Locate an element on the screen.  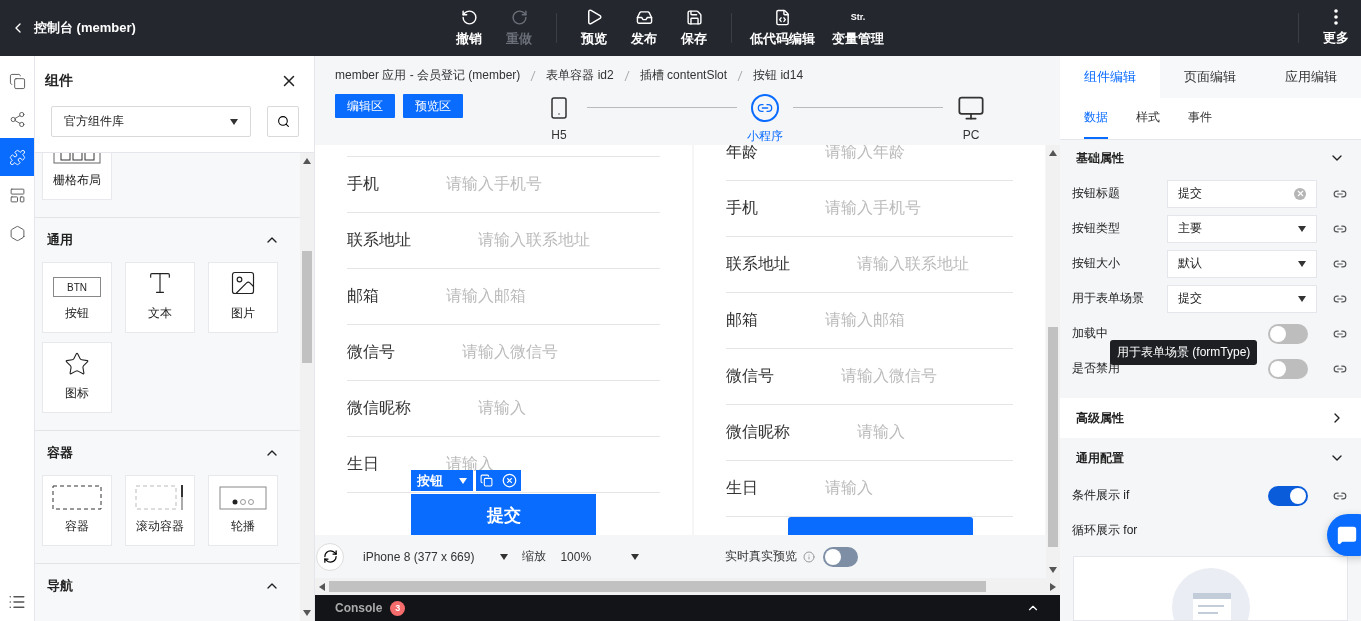
console-label: Console is located at coordinates (359, 608).